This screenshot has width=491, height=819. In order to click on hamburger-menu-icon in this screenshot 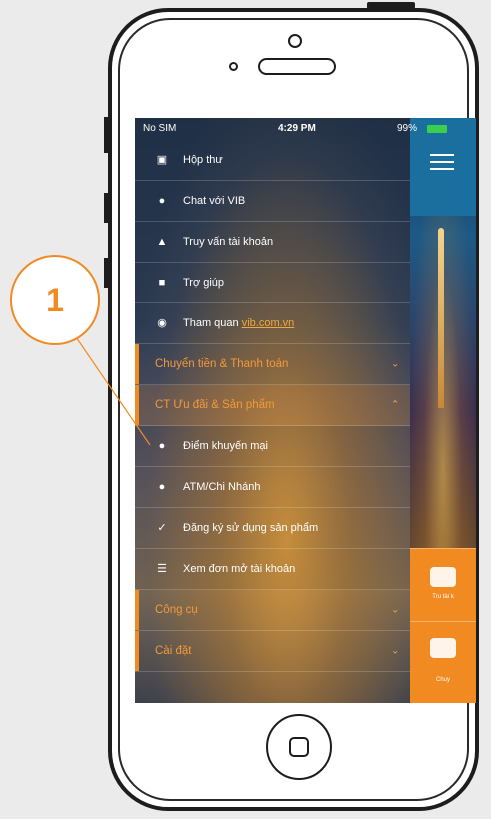, I will do `click(442, 163)`.